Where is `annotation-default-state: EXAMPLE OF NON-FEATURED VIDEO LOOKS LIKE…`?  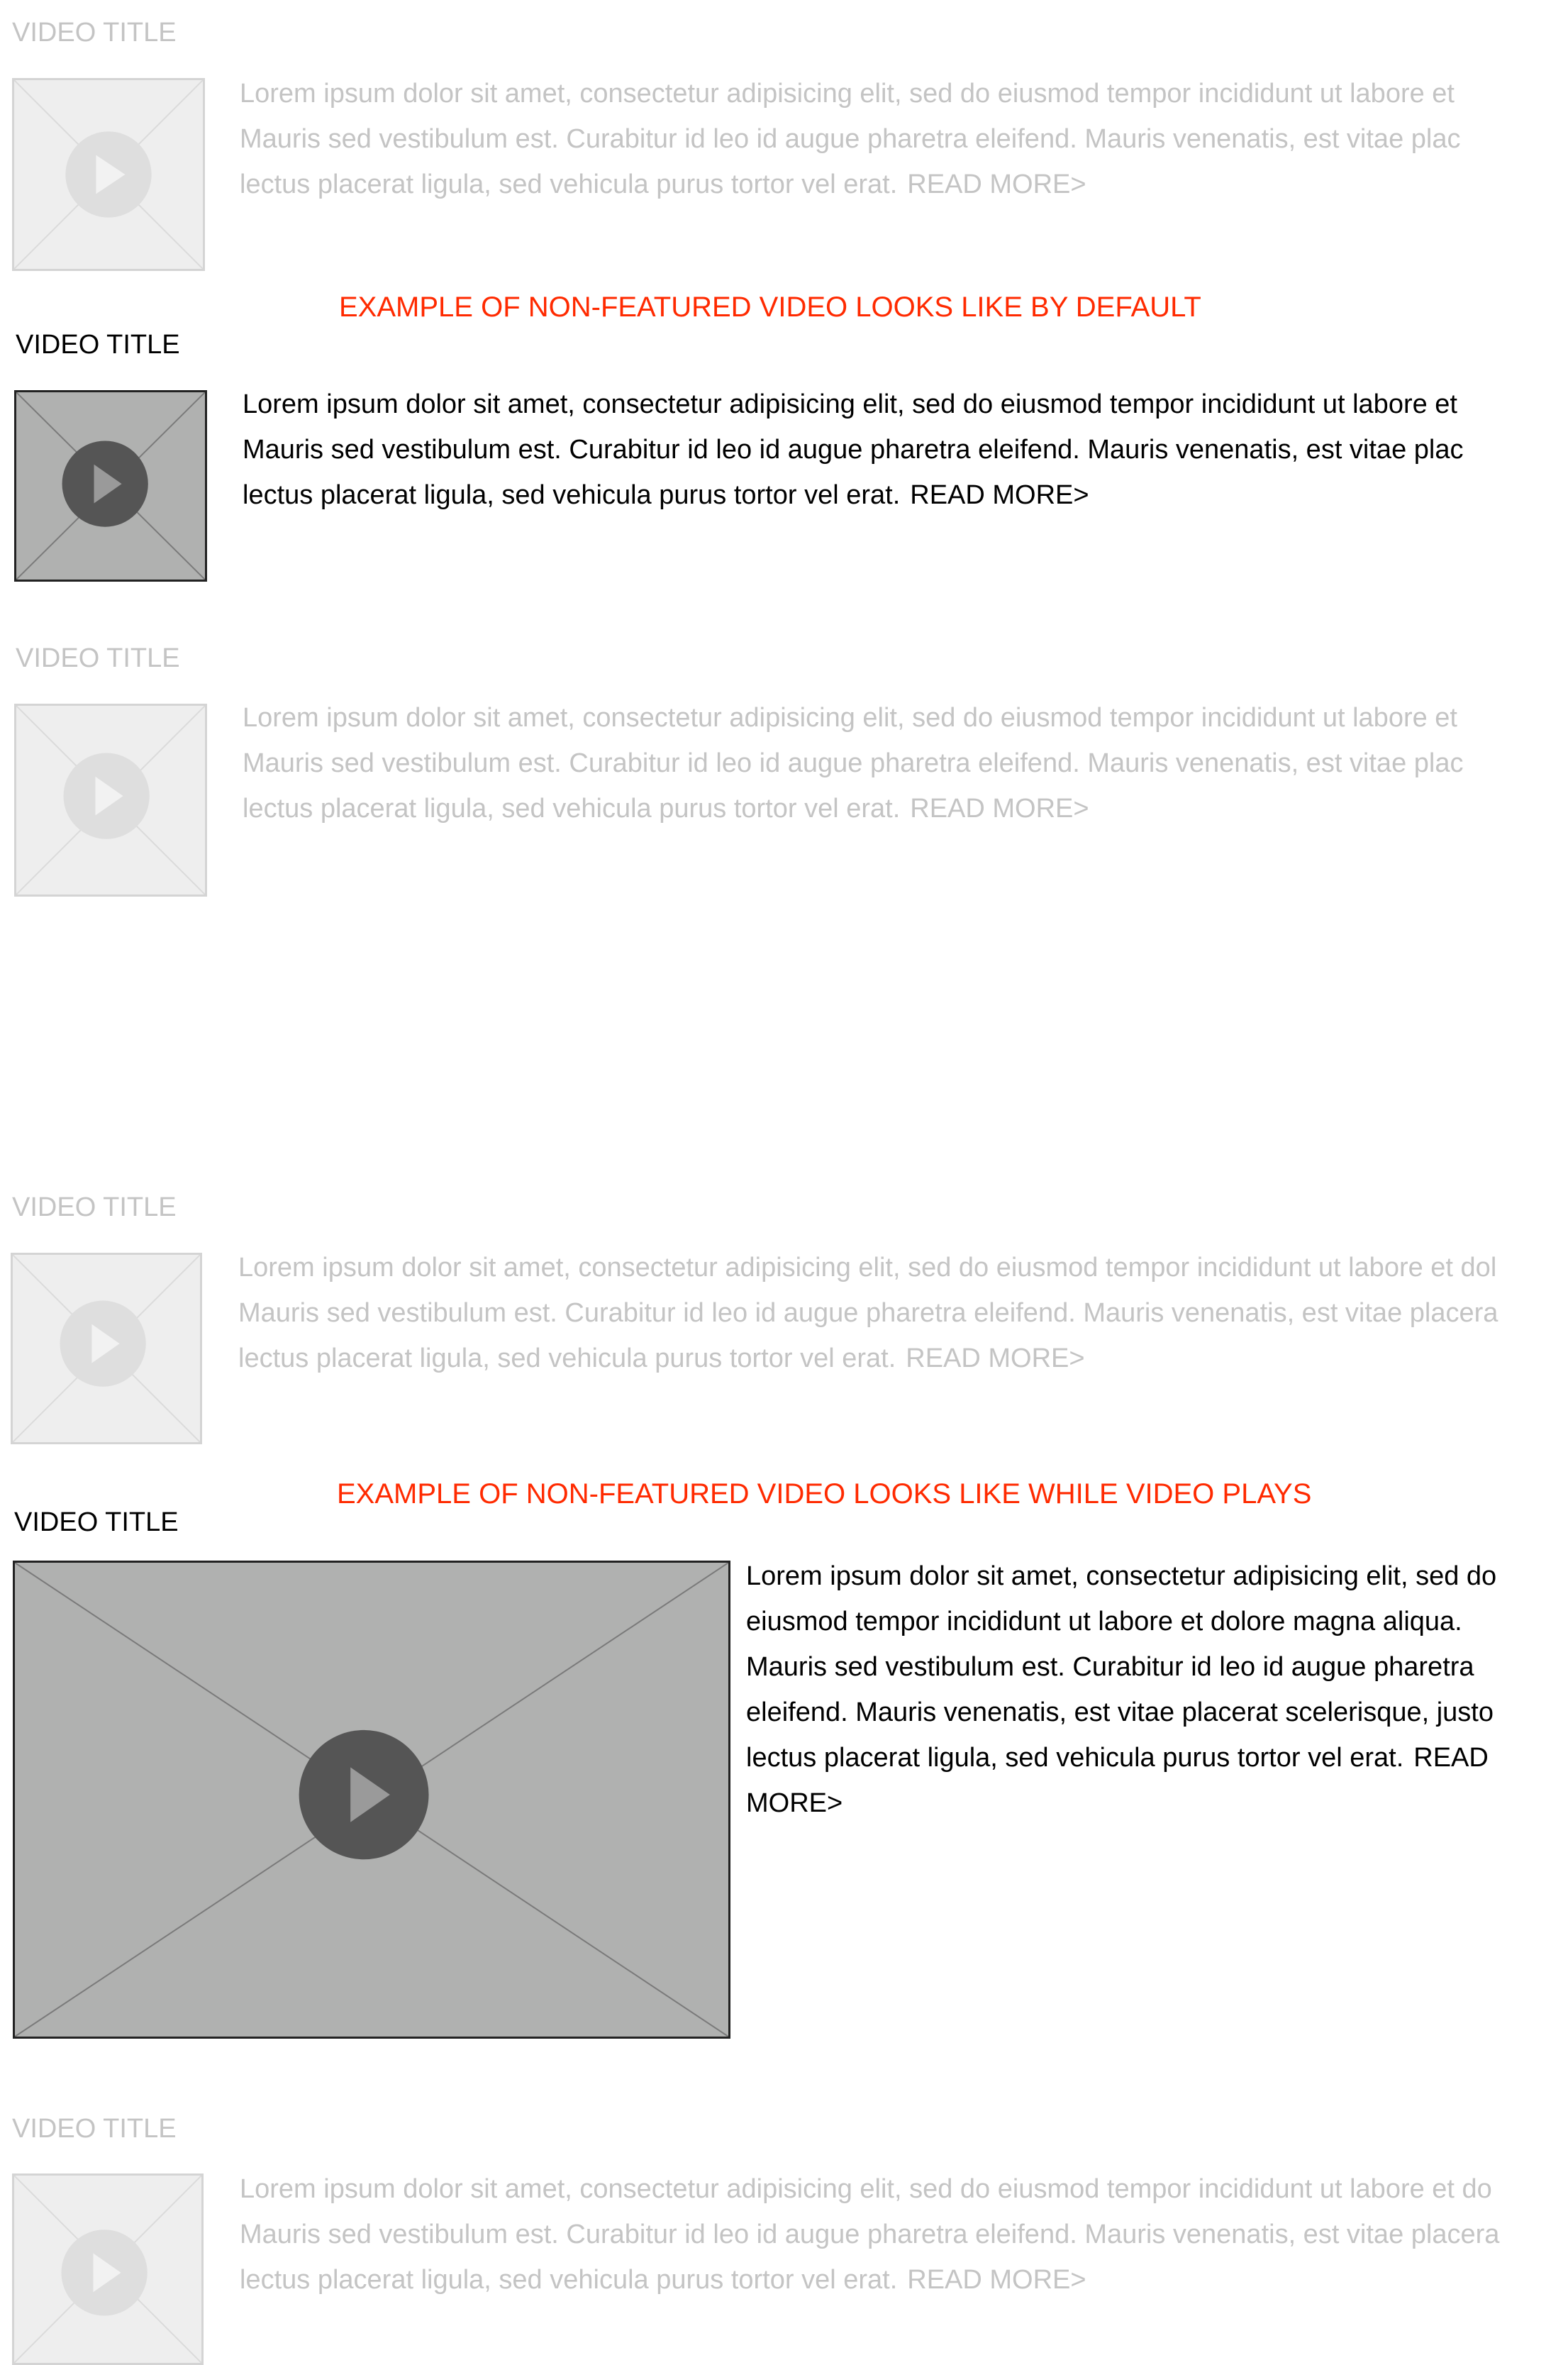
annotation-default-state: EXAMPLE OF NON-FEATURED VIDEO LOOKS LIKE… is located at coordinates (770, 307).